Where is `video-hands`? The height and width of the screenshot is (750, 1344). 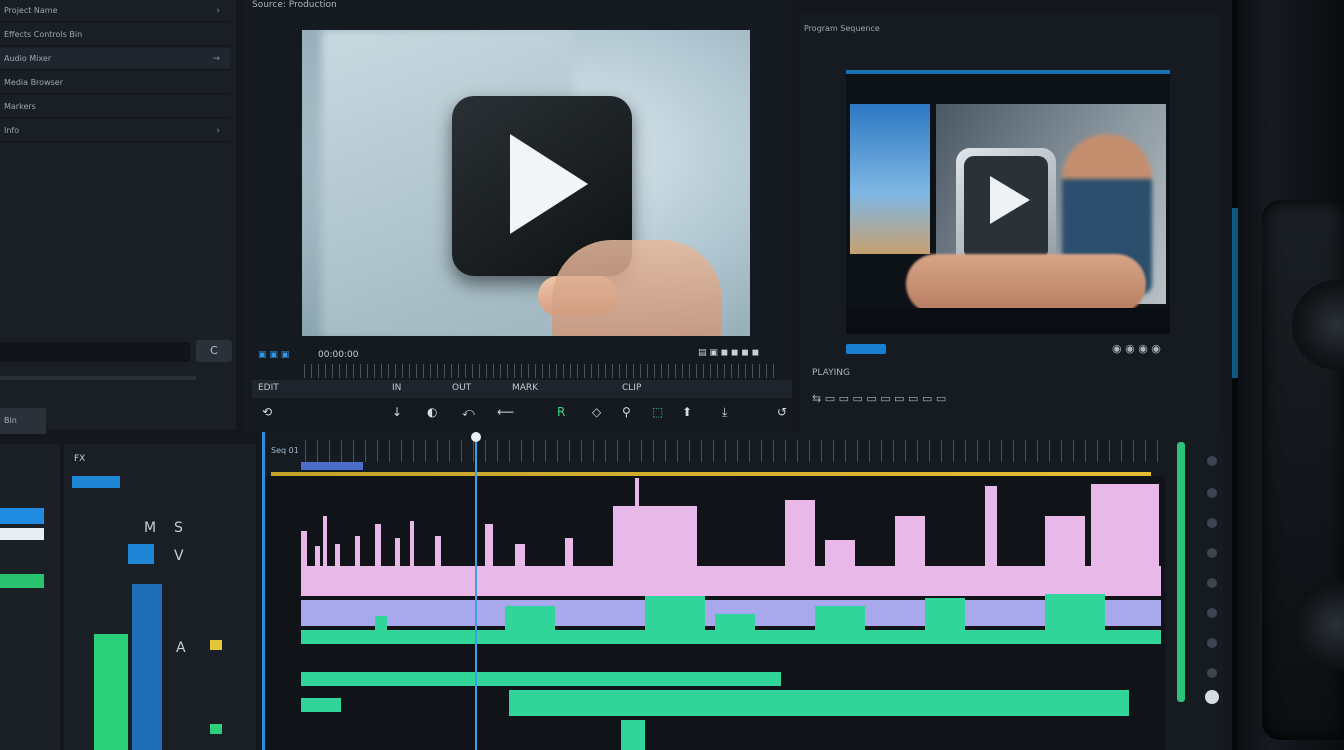 video-hands is located at coordinates (1026, 284).